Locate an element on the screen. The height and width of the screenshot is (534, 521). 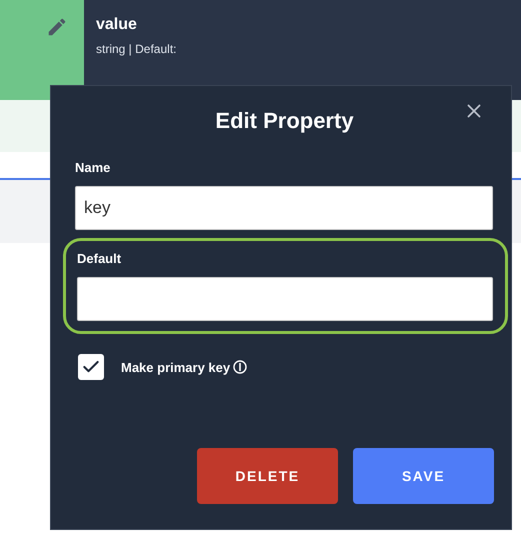
checkbox is located at coordinates (91, 367).